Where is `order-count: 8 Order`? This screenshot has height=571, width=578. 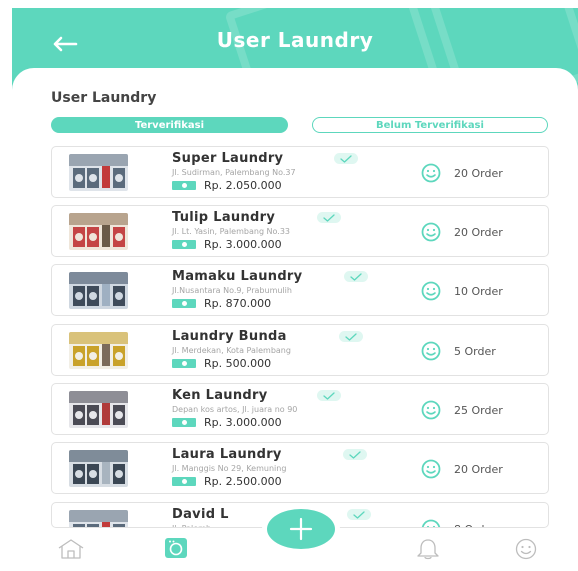
order-count: 8 Order is located at coordinates (457, 523).